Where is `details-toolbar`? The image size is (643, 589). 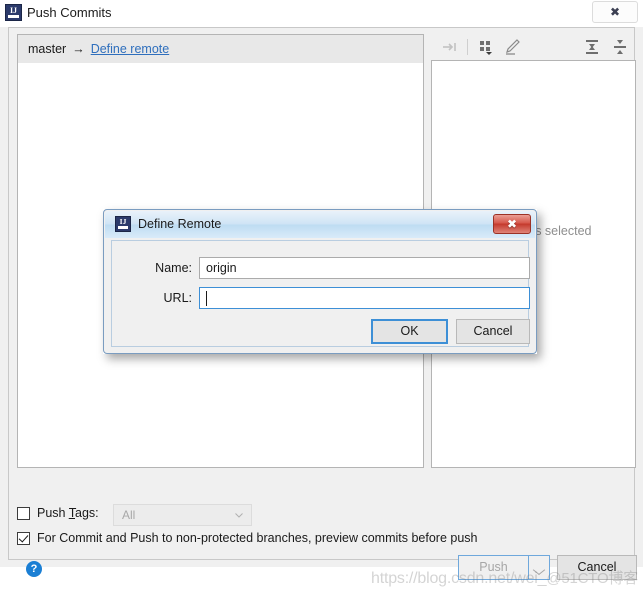
details-toolbar is located at coordinates (533, 47).